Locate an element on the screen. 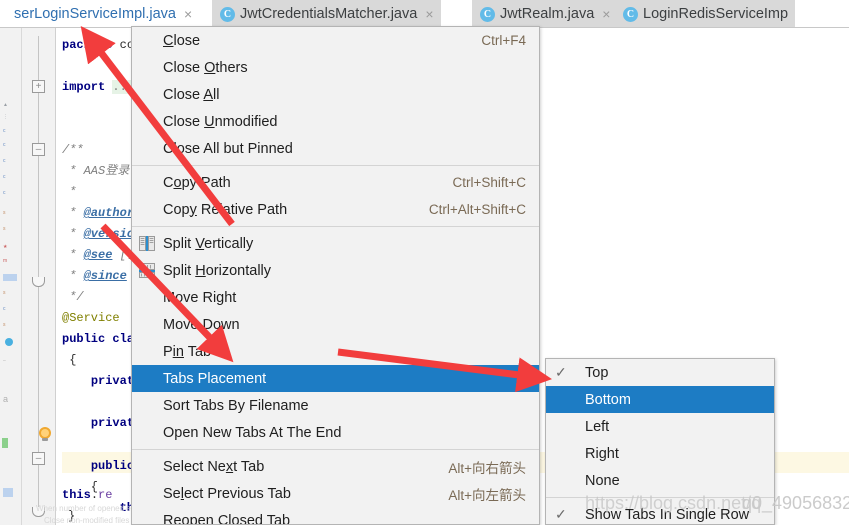 The image size is (849, 525). menu-label: Close All but Pinned is located at coordinates (228, 148).